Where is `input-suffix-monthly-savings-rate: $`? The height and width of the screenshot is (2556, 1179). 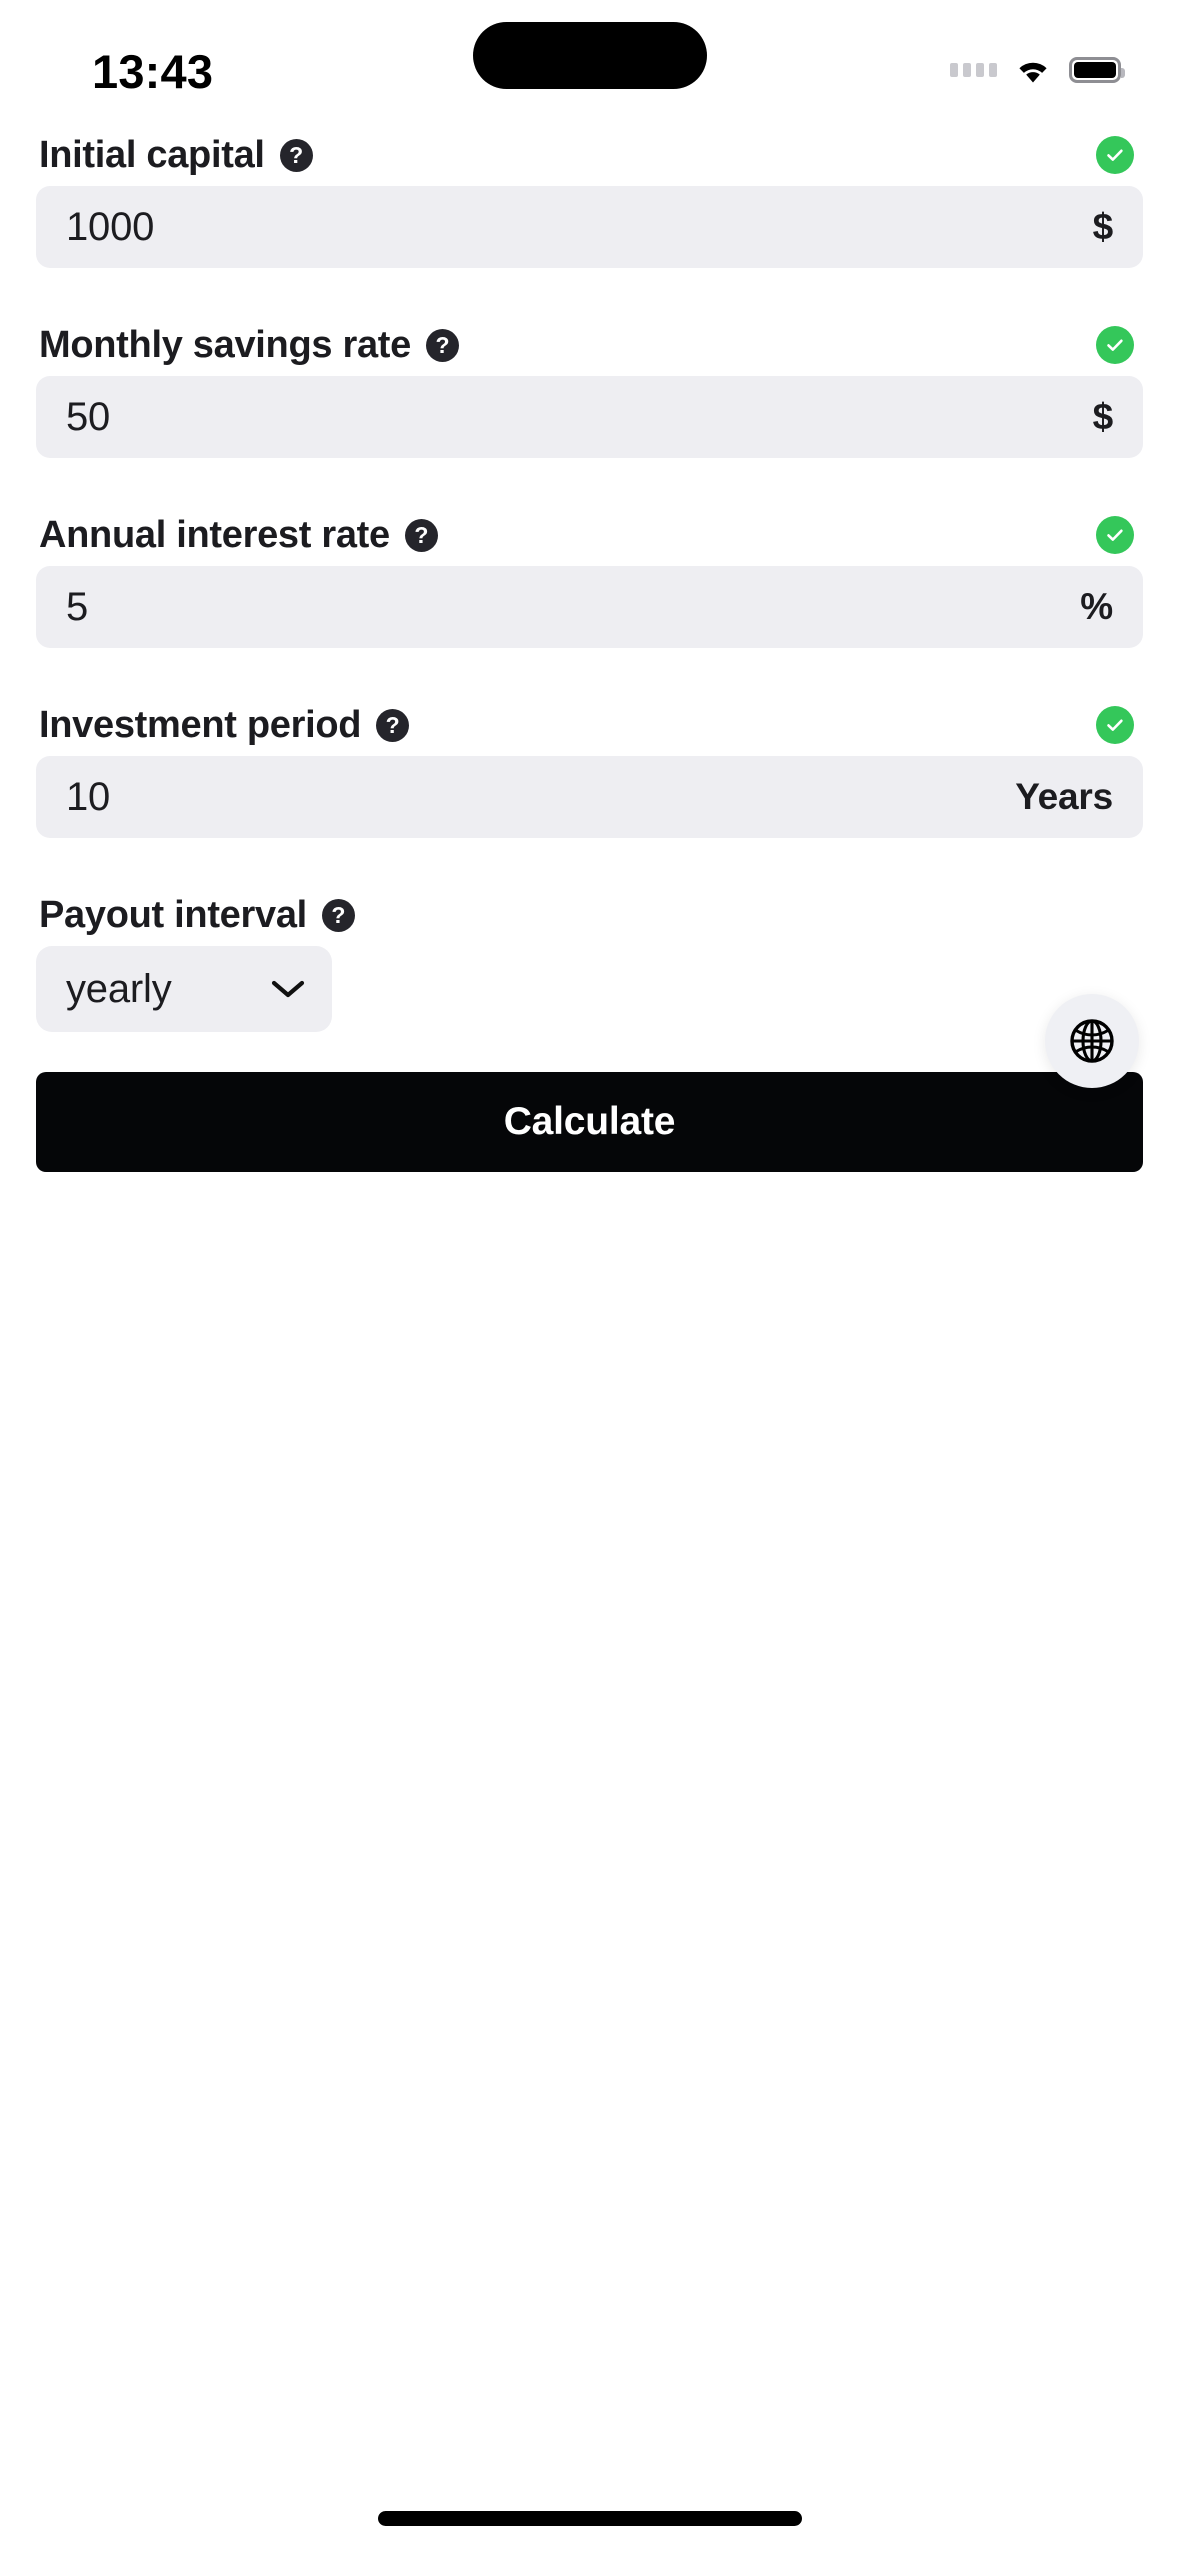 input-suffix-monthly-savings-rate: $ is located at coordinates (1103, 416).